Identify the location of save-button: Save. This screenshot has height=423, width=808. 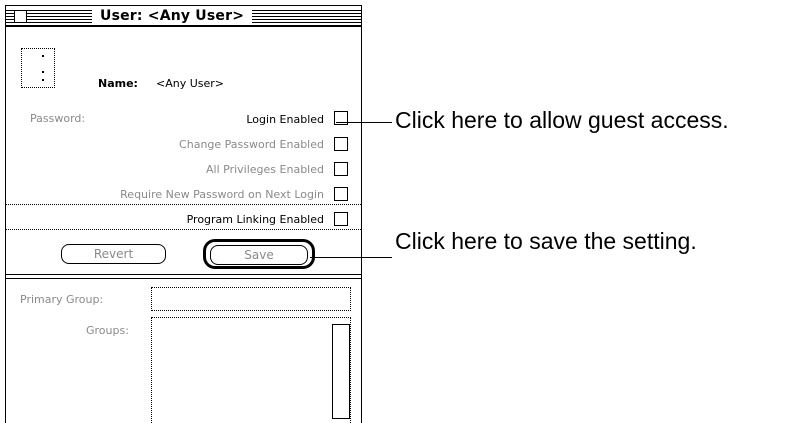
(259, 255).